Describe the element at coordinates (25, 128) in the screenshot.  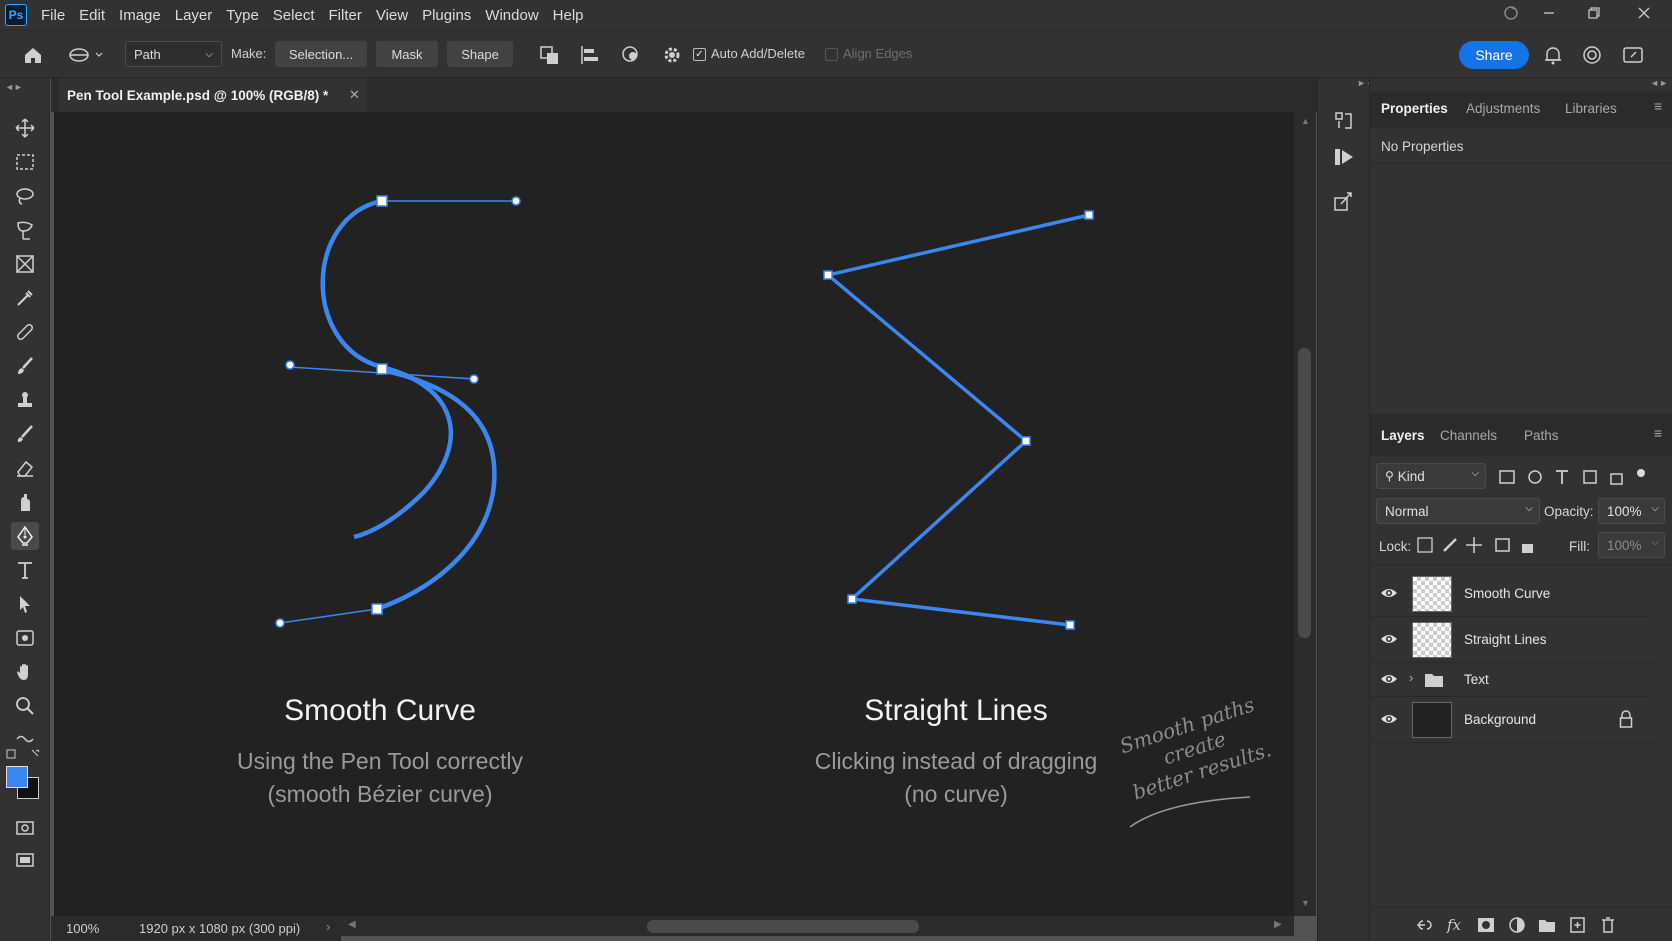
I see `move-tool-icon` at that location.